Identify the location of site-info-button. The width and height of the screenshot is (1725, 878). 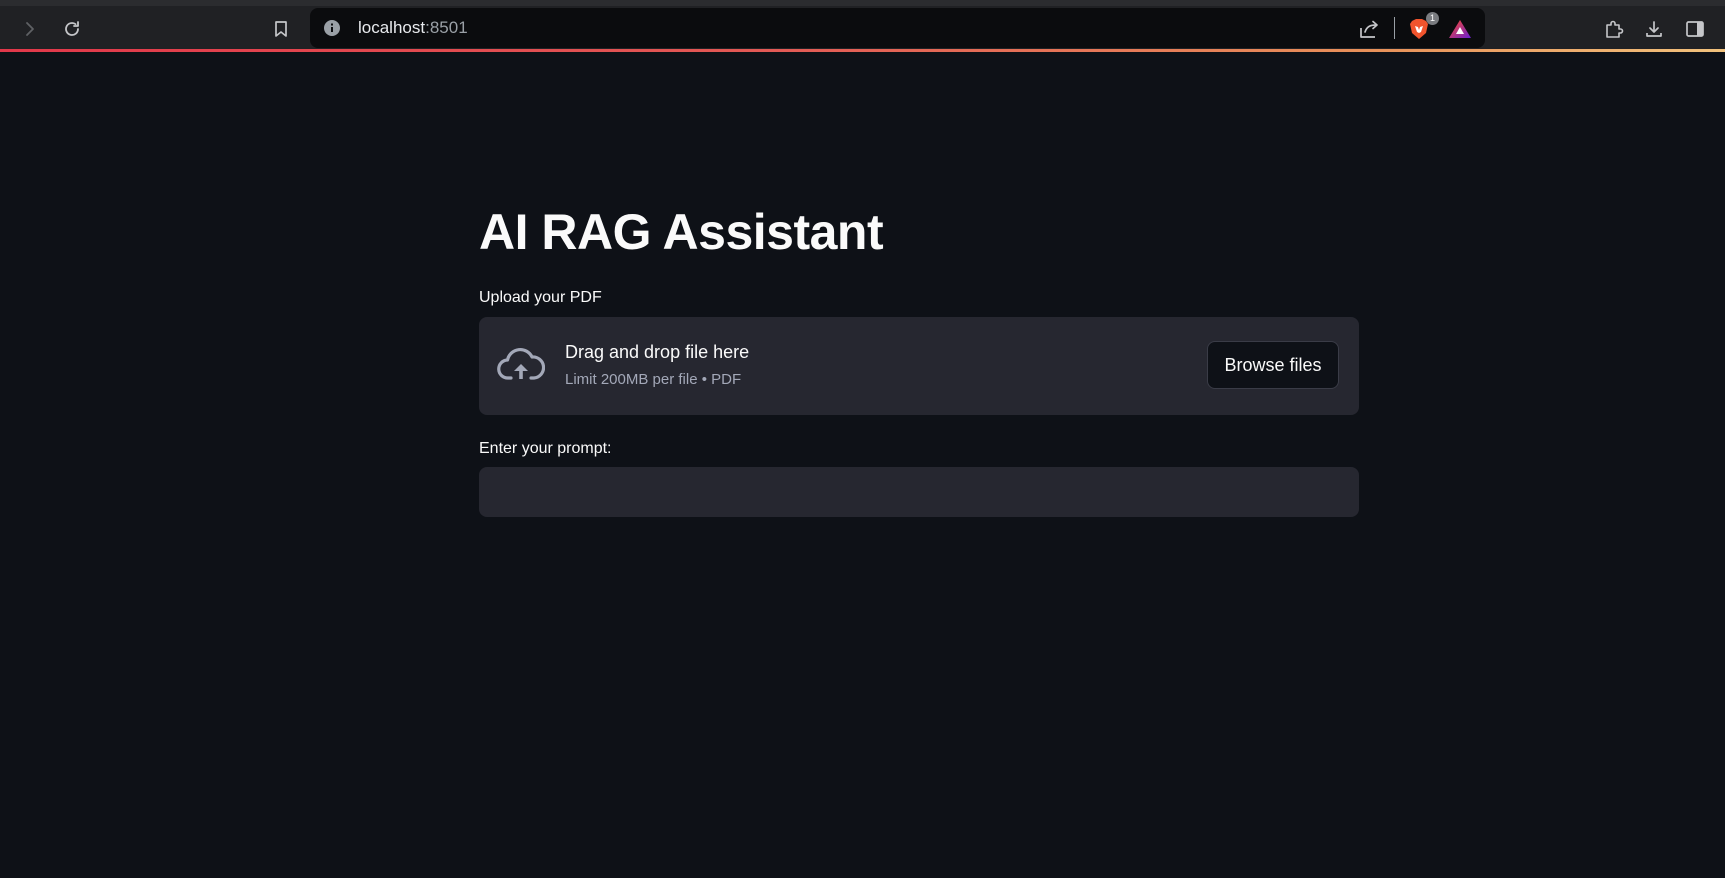
(332, 28).